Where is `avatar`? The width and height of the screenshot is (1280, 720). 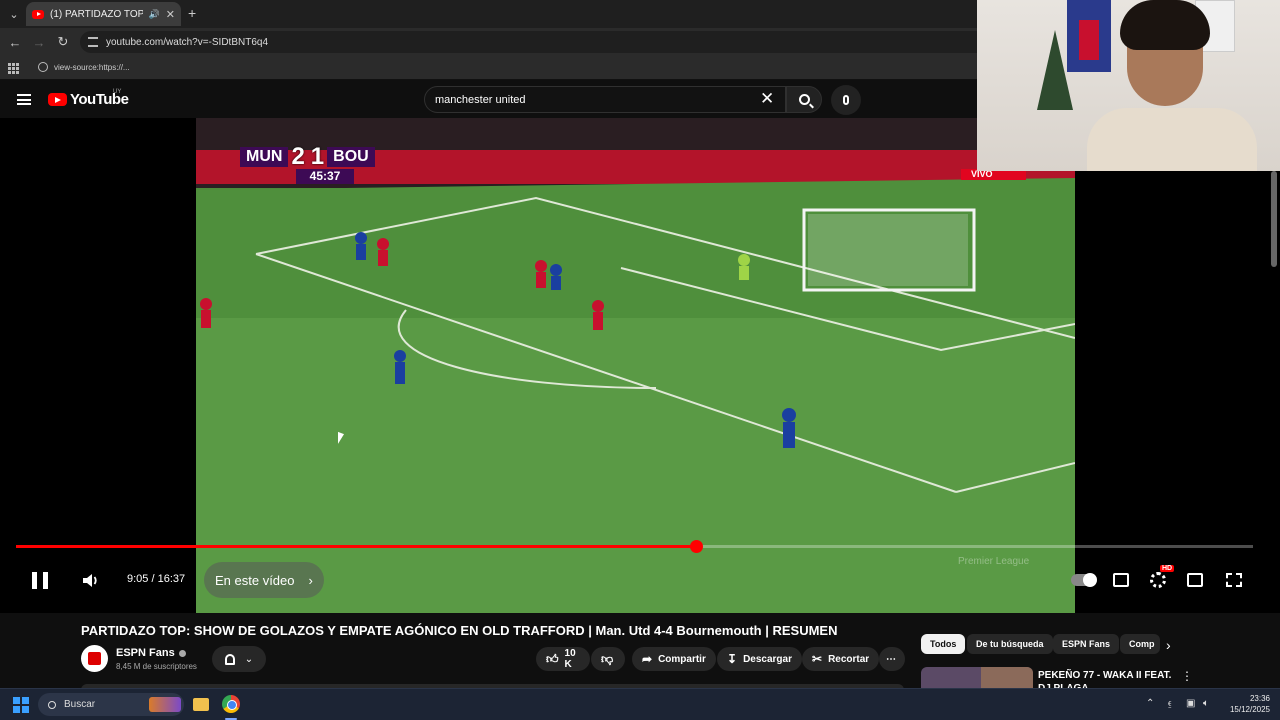
avatar is located at coordinates (94, 658).